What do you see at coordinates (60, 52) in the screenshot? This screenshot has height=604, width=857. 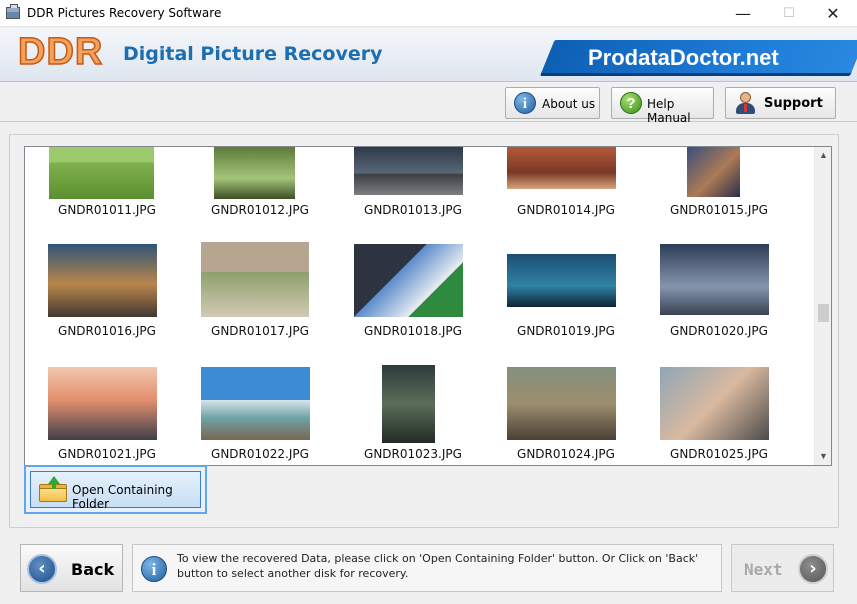 I see `ddr-logo: DDR` at bounding box center [60, 52].